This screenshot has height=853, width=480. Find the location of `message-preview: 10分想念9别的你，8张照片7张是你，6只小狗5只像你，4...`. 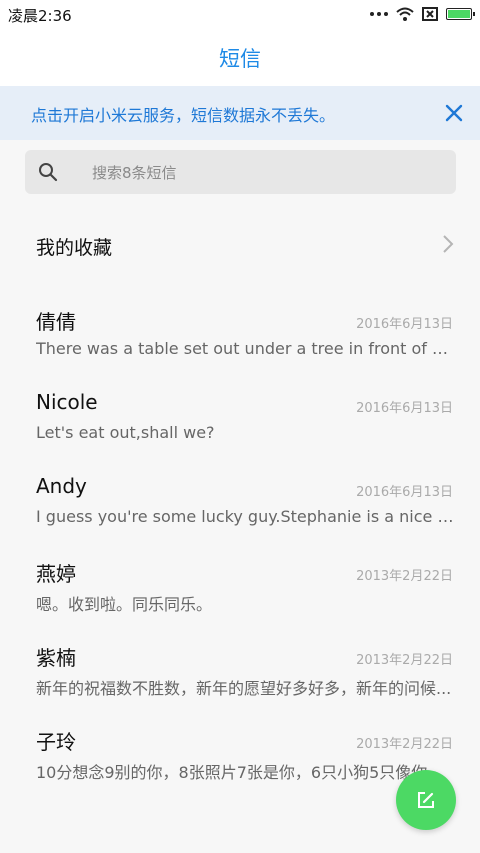

message-preview: 10分想念9别的你，8张照片7张是你，6只小狗5只像你，4... is located at coordinates (245, 772).